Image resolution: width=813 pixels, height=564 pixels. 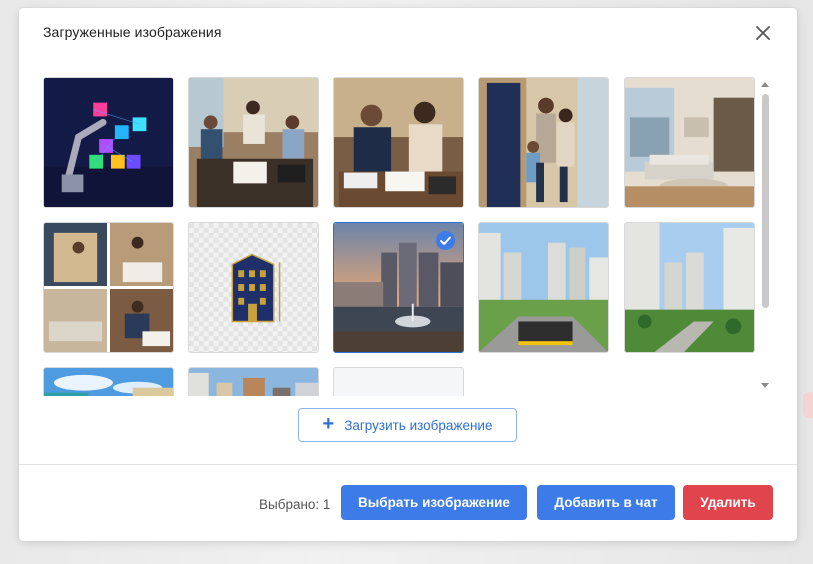 I want to click on close-button, so click(x=763, y=33).